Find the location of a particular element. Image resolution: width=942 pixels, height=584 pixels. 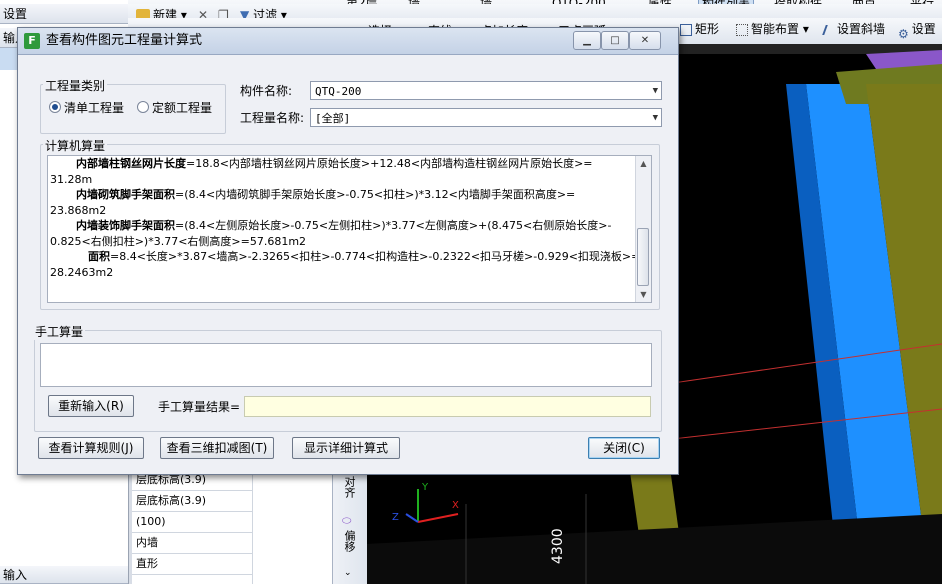

left-panel-footer: 输入 is located at coordinates (64, 575).